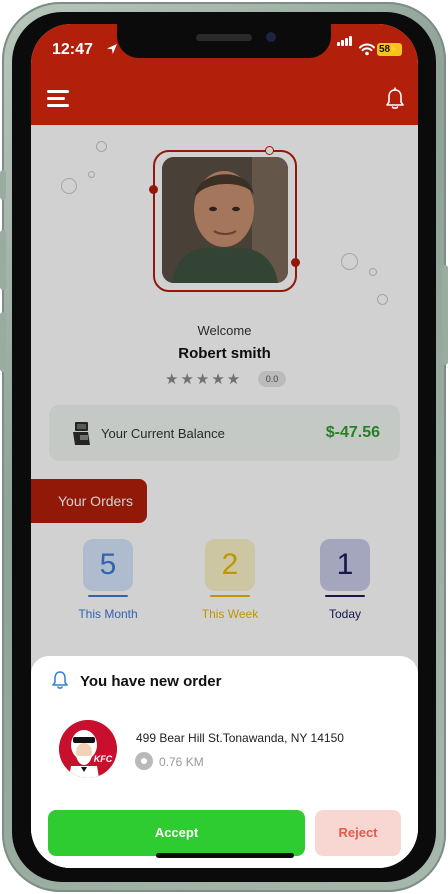  What do you see at coordinates (224, 37) in the screenshot?
I see `speaker-grille` at bounding box center [224, 37].